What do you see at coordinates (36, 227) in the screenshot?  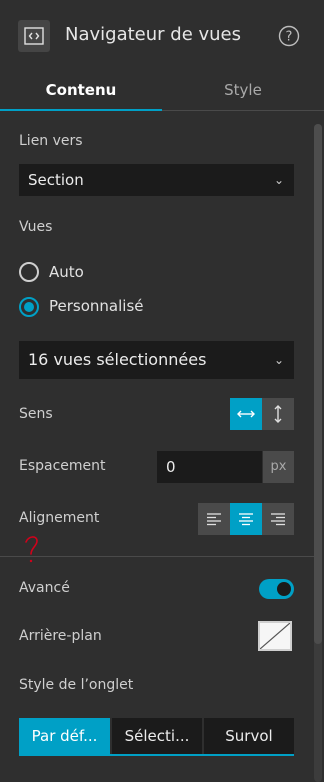 I see `views-label: Vues` at bounding box center [36, 227].